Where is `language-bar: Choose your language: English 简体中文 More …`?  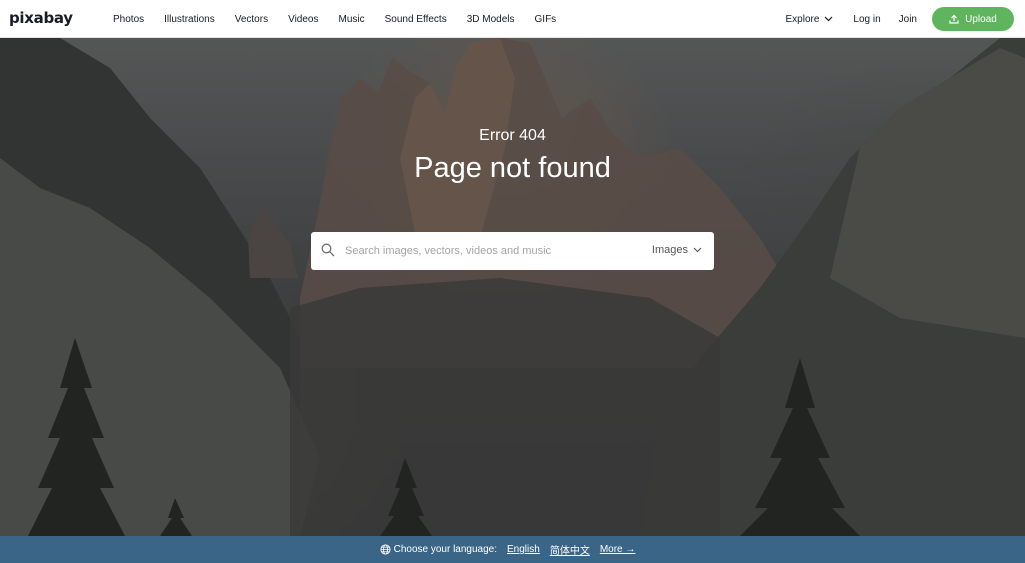
language-bar: Choose your language: English 简体中文 More … is located at coordinates (512, 549).